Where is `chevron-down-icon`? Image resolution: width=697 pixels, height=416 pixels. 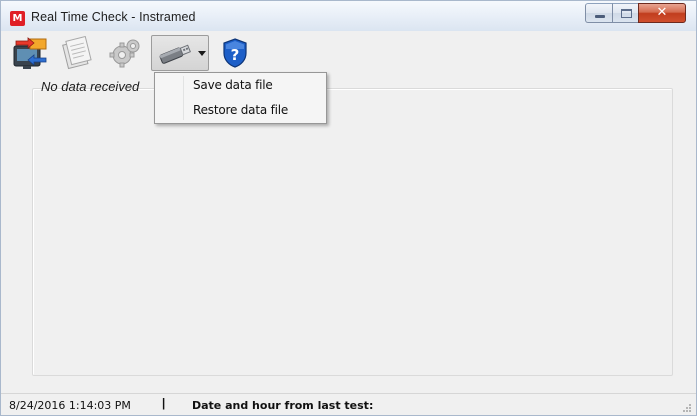
chevron-down-icon is located at coordinates (202, 53).